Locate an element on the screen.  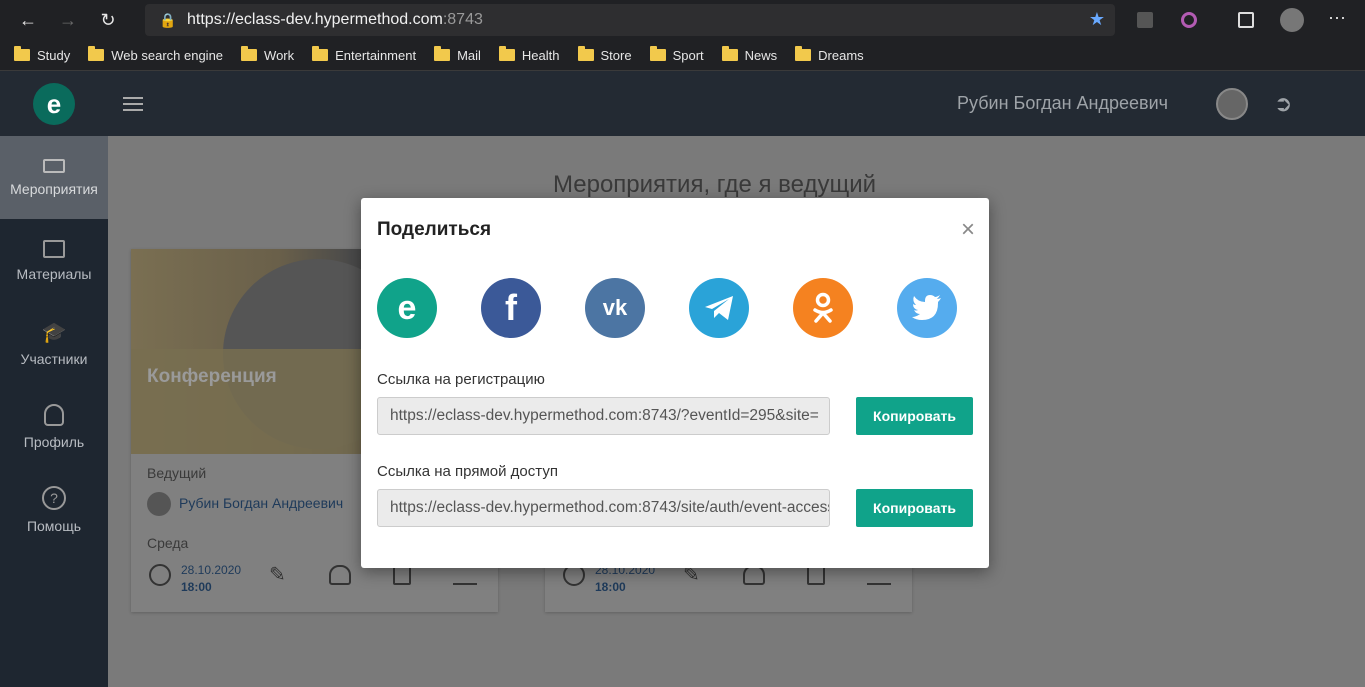
user-name: Рубин Богдан Андреевич is located at coordinates (1062, 103).